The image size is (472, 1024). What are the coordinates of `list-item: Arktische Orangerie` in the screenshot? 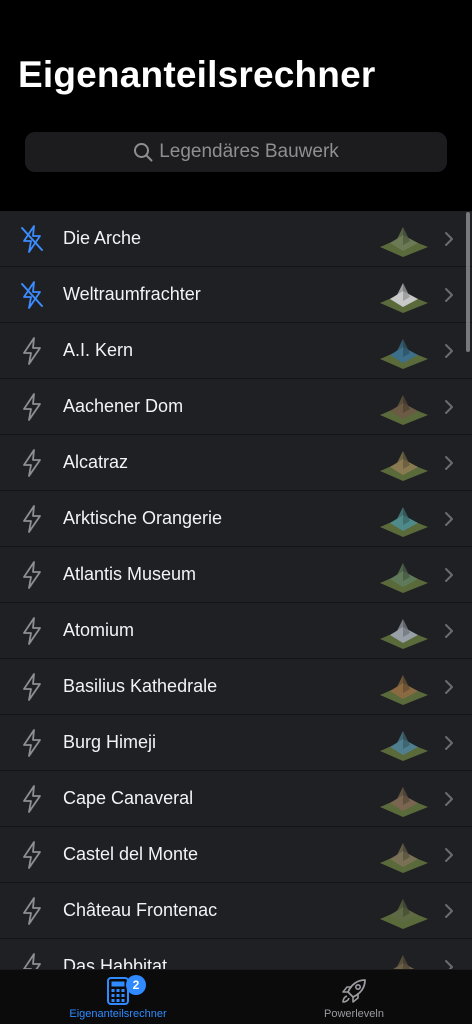 It's located at (236, 519).